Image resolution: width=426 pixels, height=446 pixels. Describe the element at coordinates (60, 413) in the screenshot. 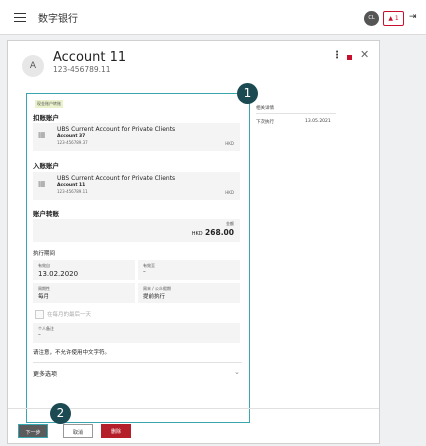

I see `callout-two: 2` at that location.